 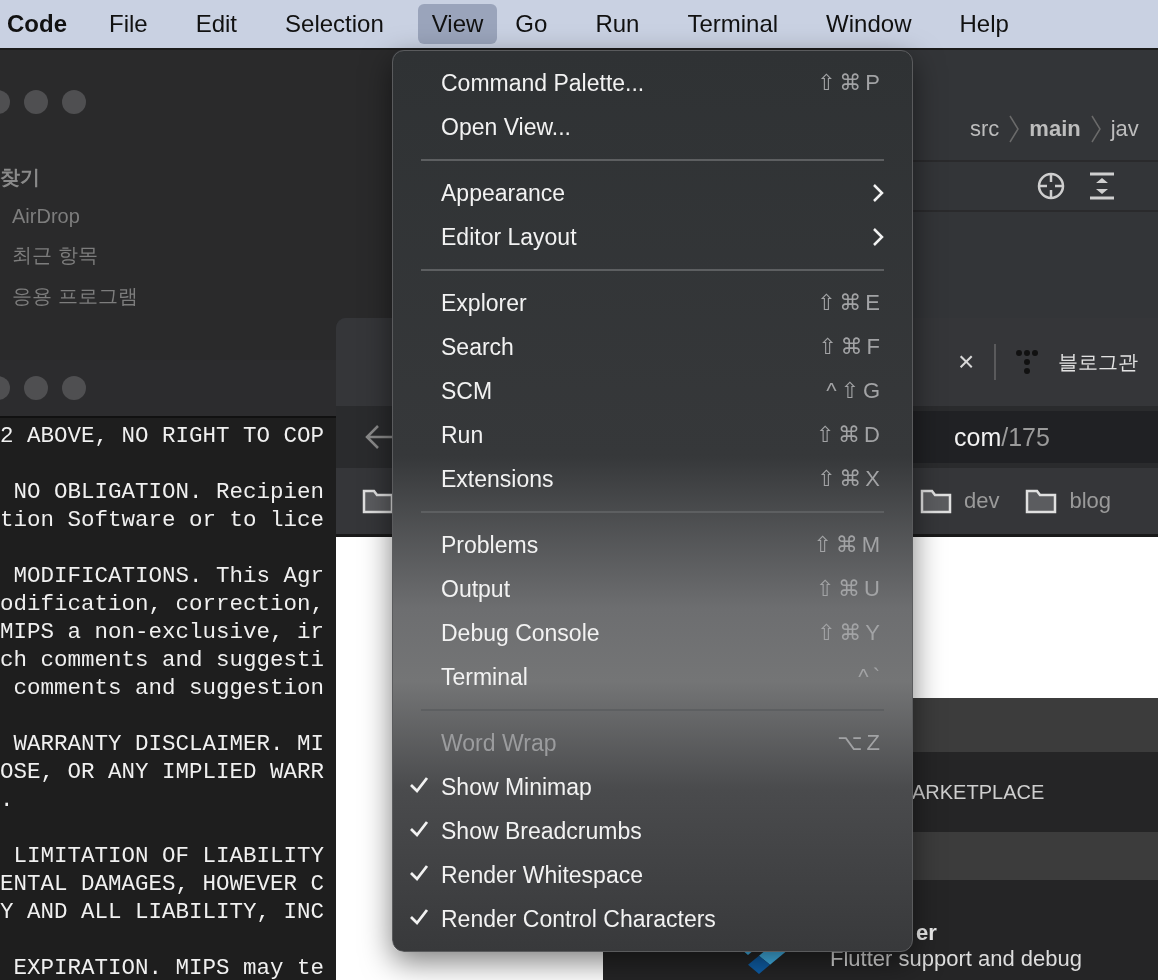 What do you see at coordinates (1102, 186) in the screenshot?
I see `expand-icon` at bounding box center [1102, 186].